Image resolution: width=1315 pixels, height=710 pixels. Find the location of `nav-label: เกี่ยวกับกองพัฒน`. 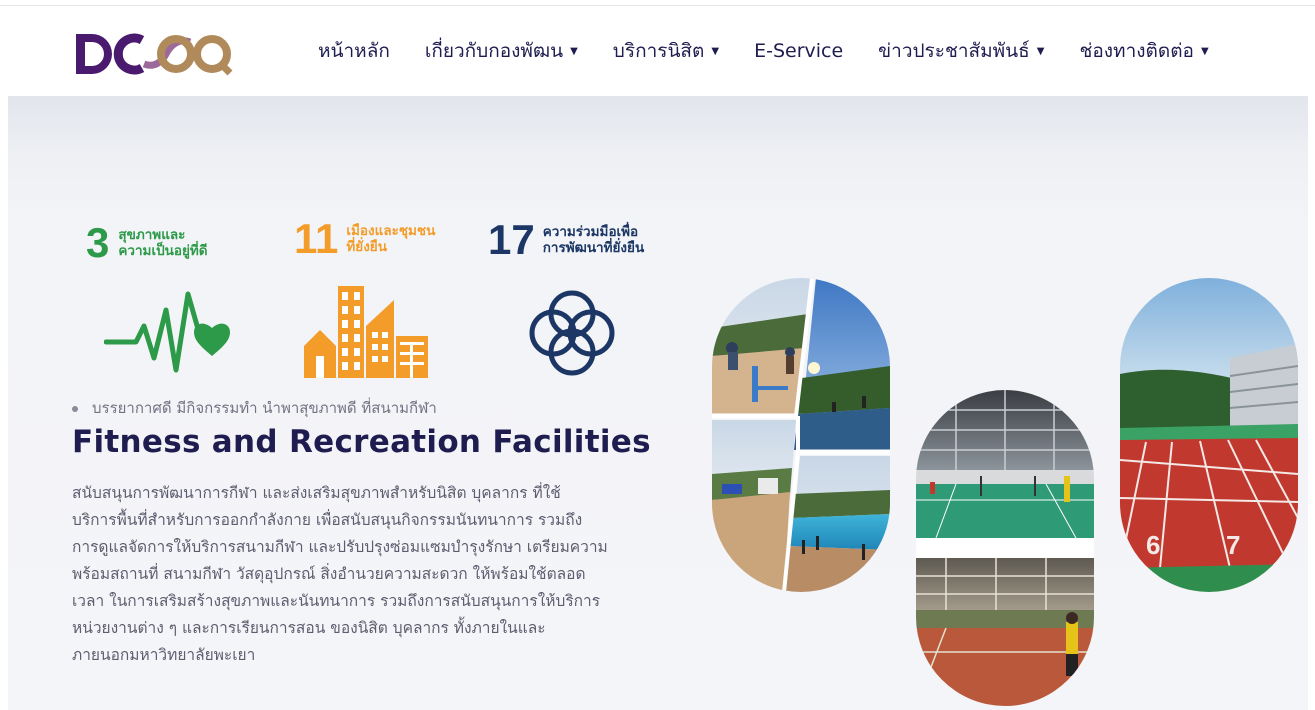

nav-label: เกี่ยวกับกองพัฒน is located at coordinates (494, 51).